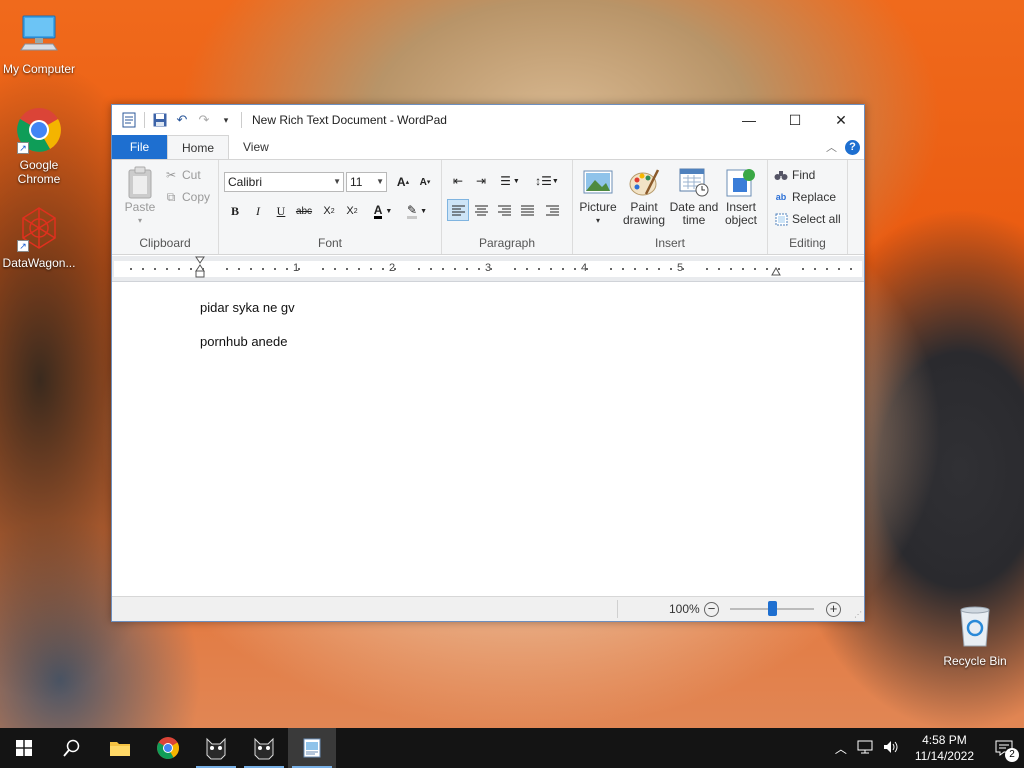 The height and width of the screenshot is (768, 1024). Describe the element at coordinates (944, 748) in the screenshot. I see `clock: 4:58 PM 11/14/2022` at that location.